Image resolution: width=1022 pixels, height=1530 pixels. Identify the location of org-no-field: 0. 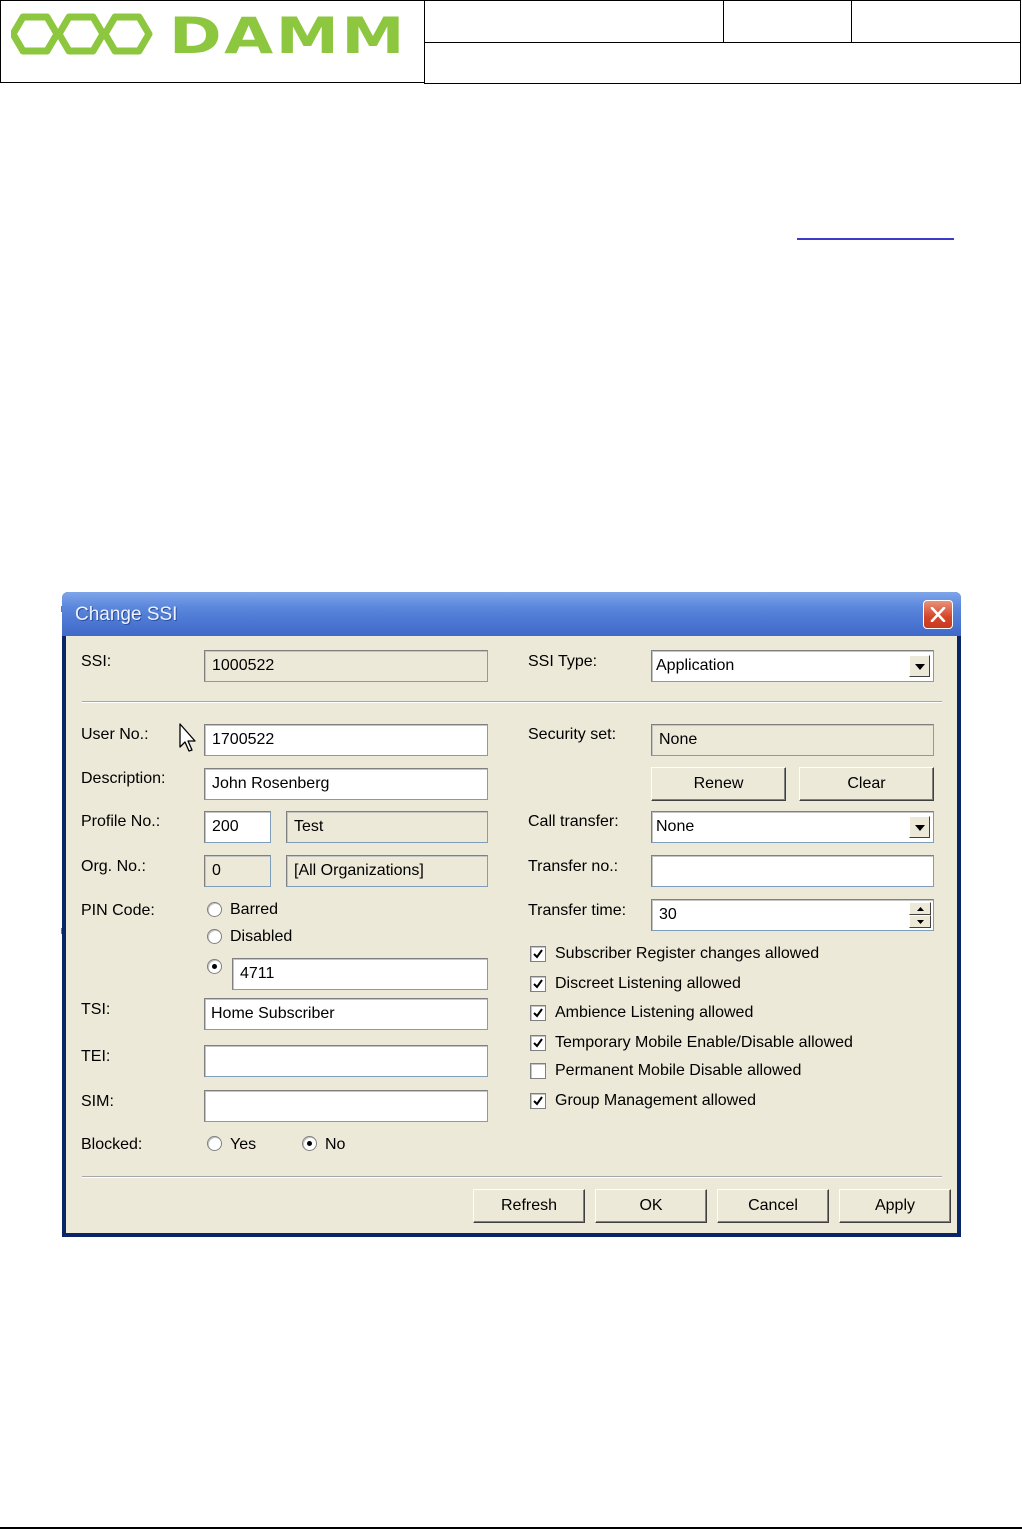
(237, 871).